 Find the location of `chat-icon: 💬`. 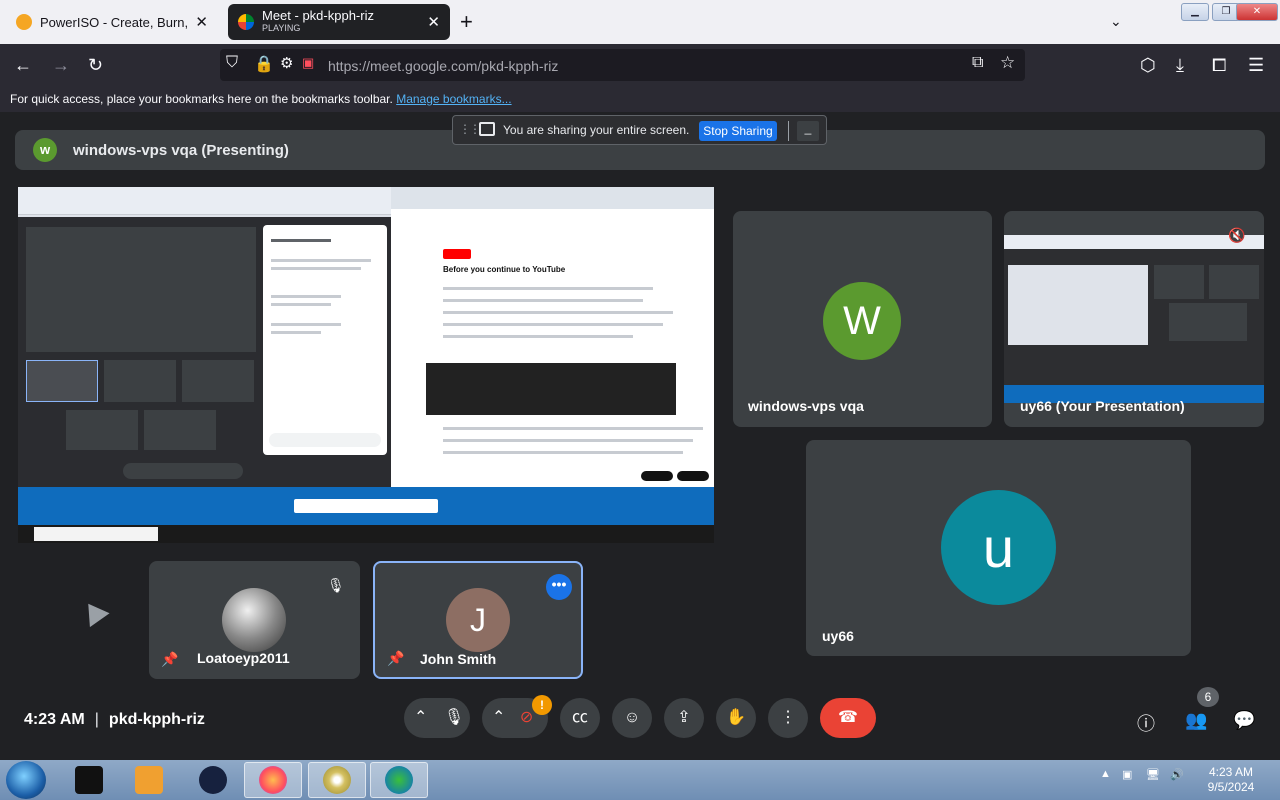

chat-icon: 💬 is located at coordinates (1244, 720).